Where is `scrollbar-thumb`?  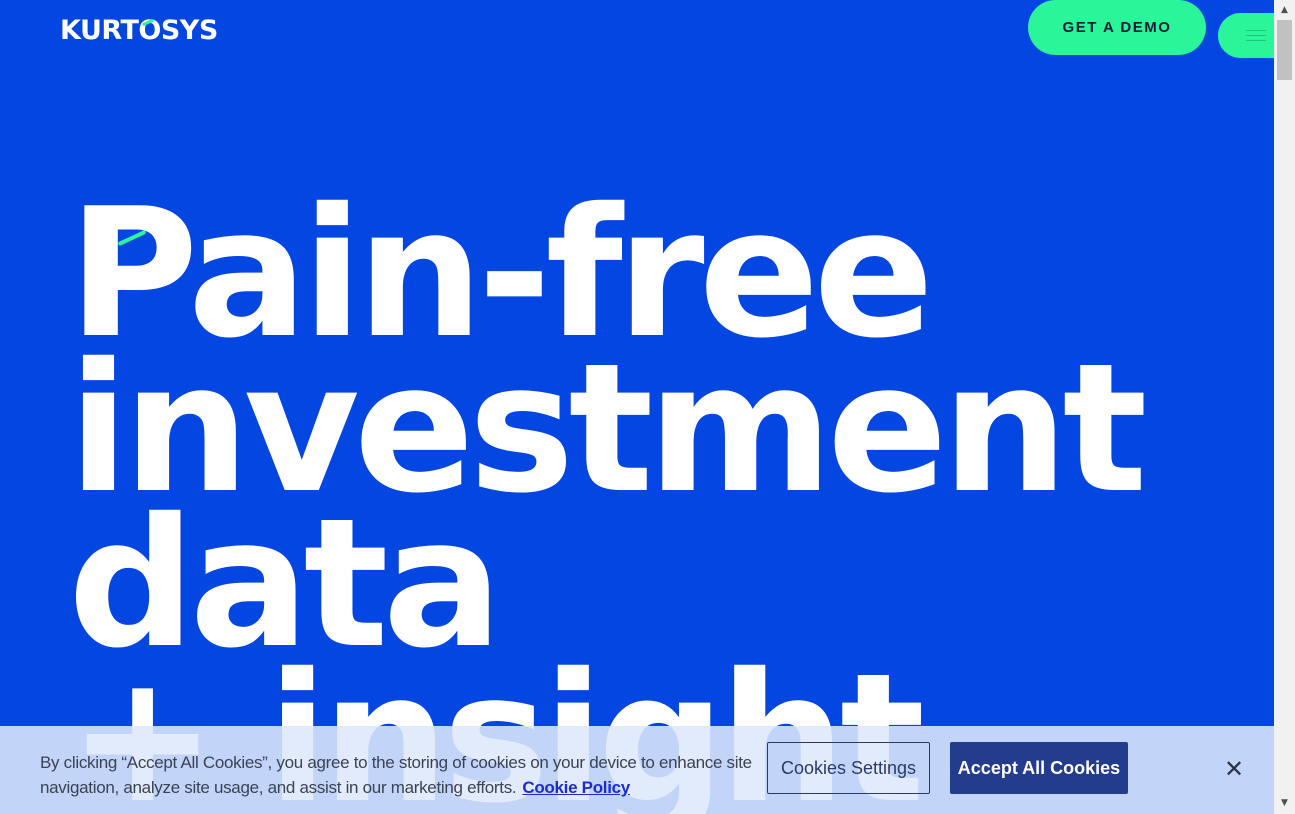
scrollbar-thumb is located at coordinates (1284, 50).